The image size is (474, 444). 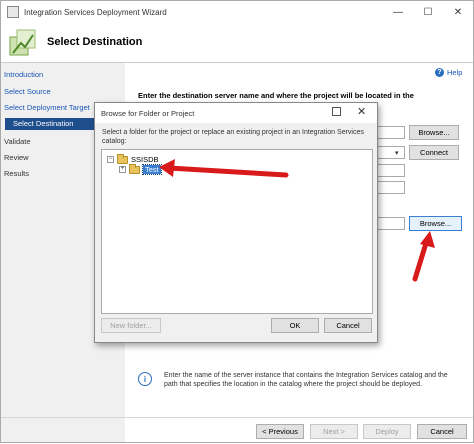 What do you see at coordinates (152, 169) in the screenshot?
I see `tree-node-label: Test` at bounding box center [152, 169].